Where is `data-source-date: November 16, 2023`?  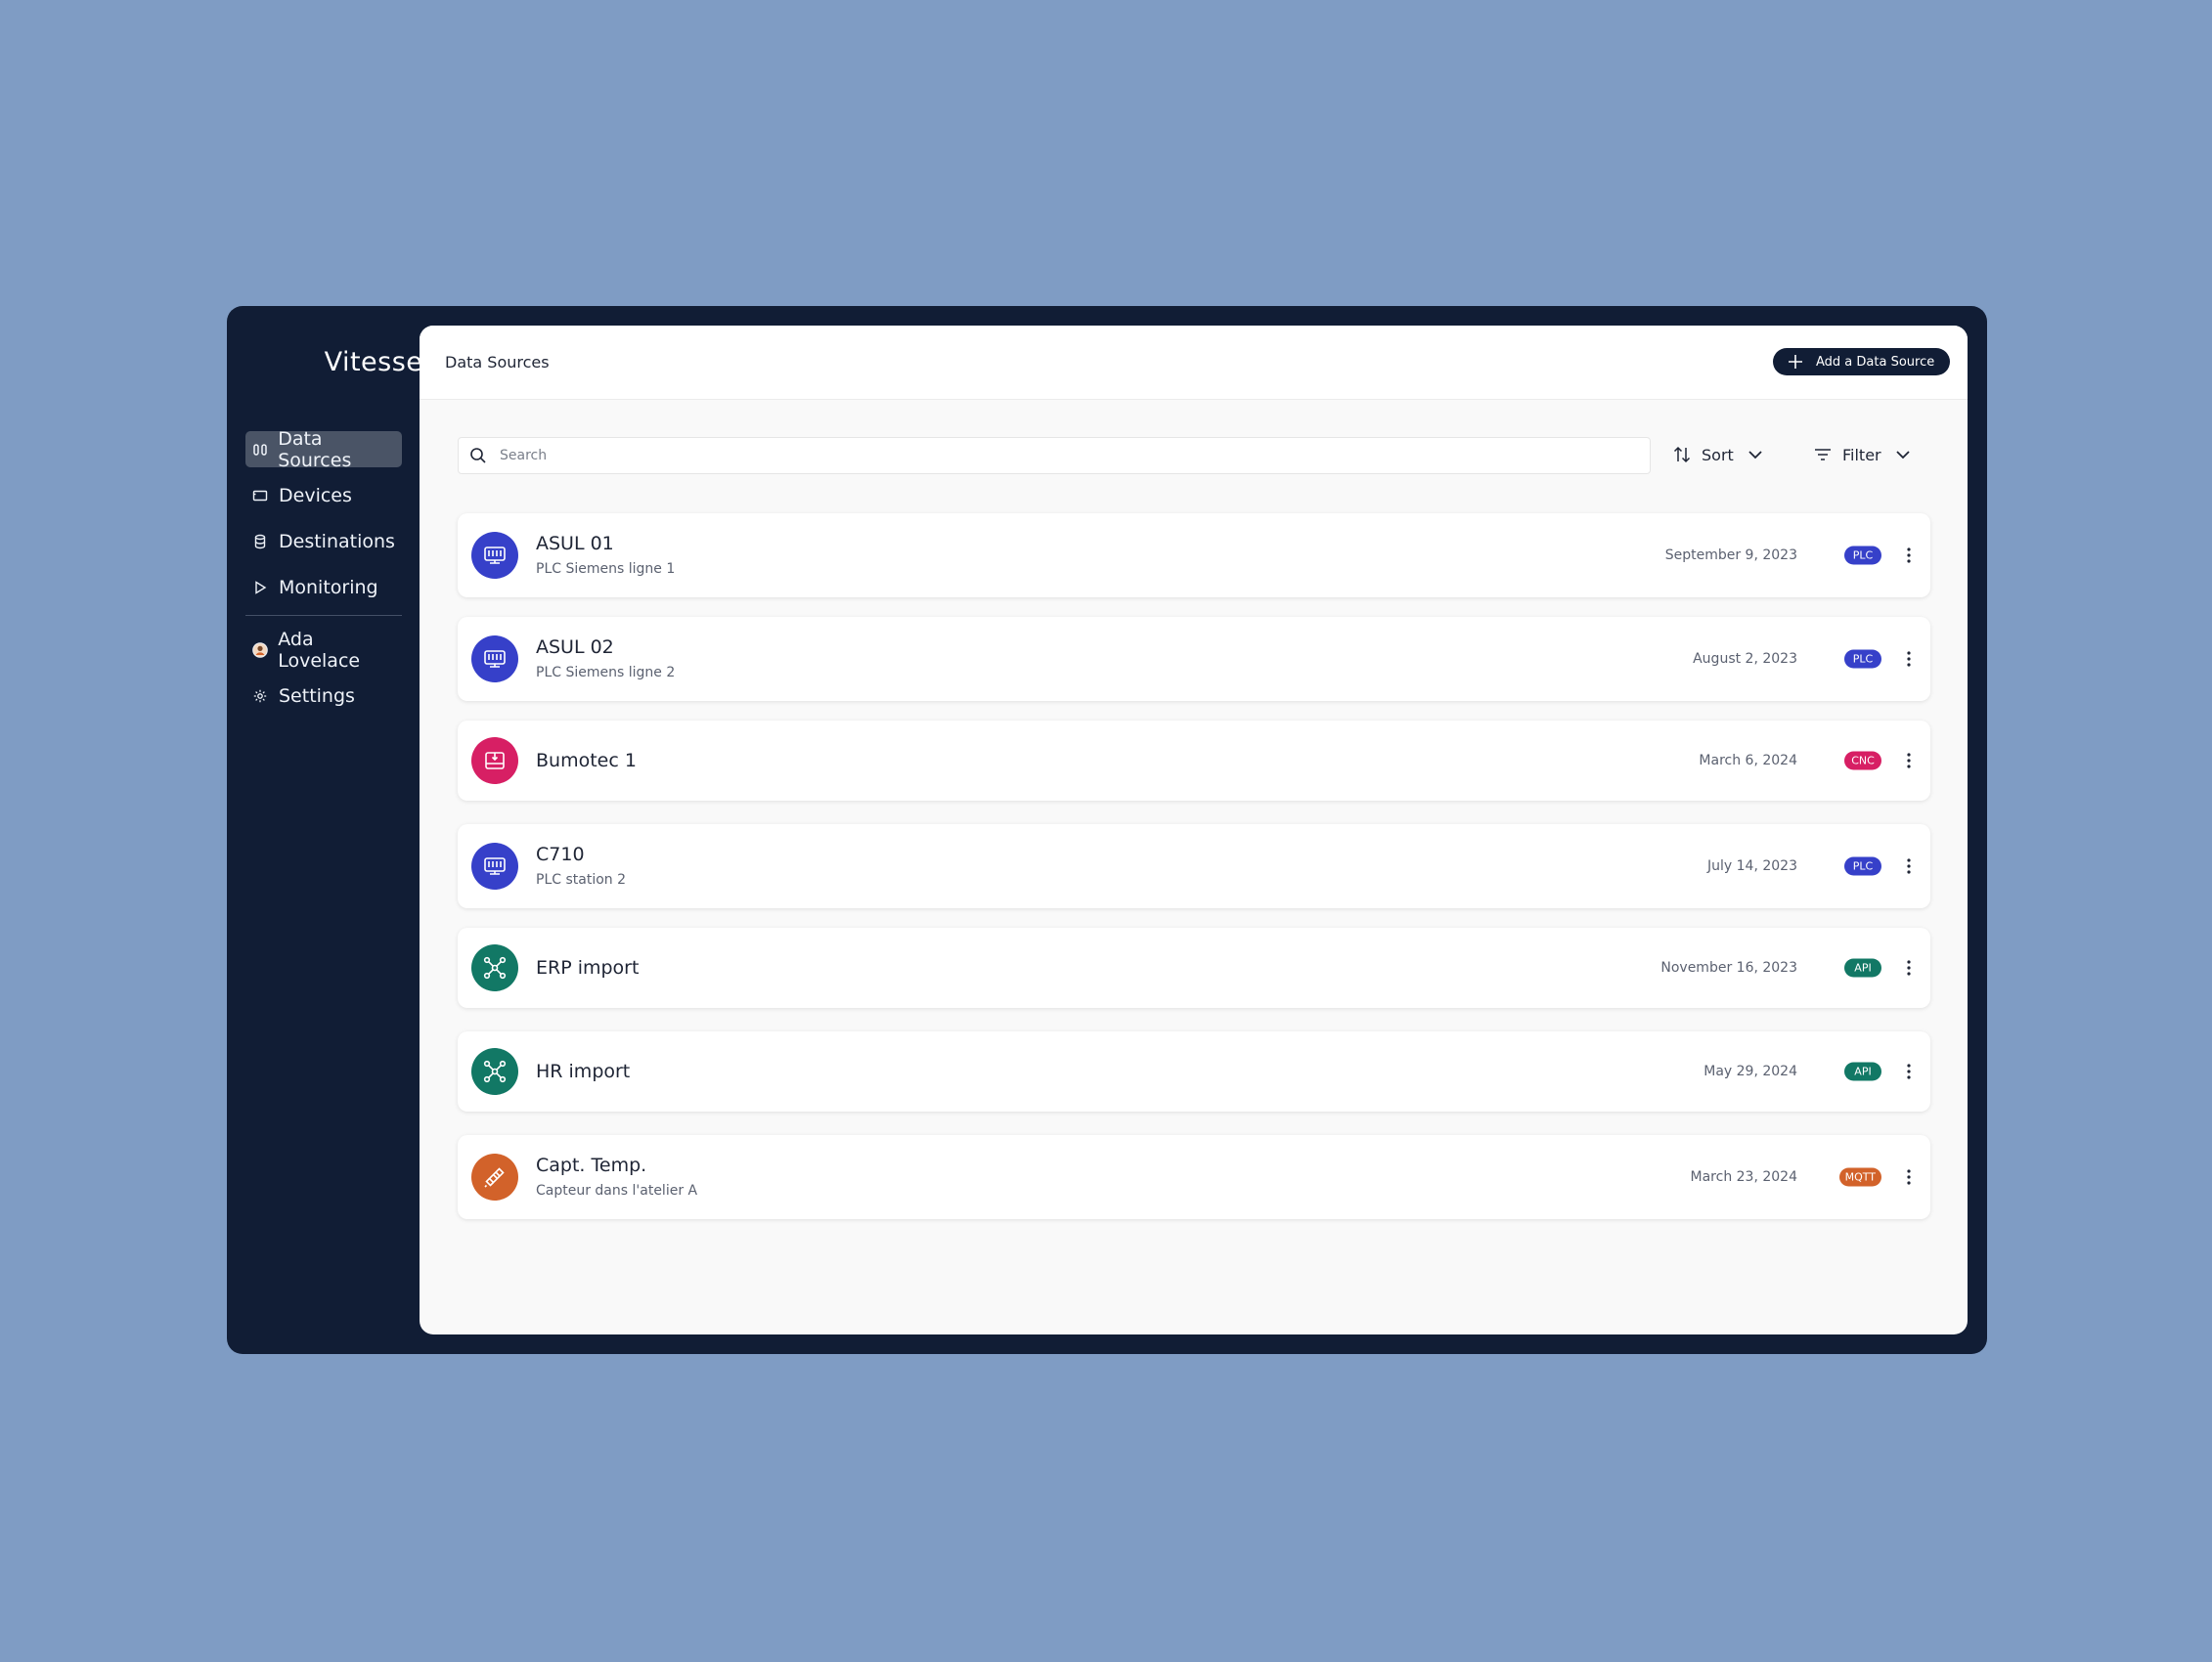 data-source-date: November 16, 2023 is located at coordinates (1728, 968).